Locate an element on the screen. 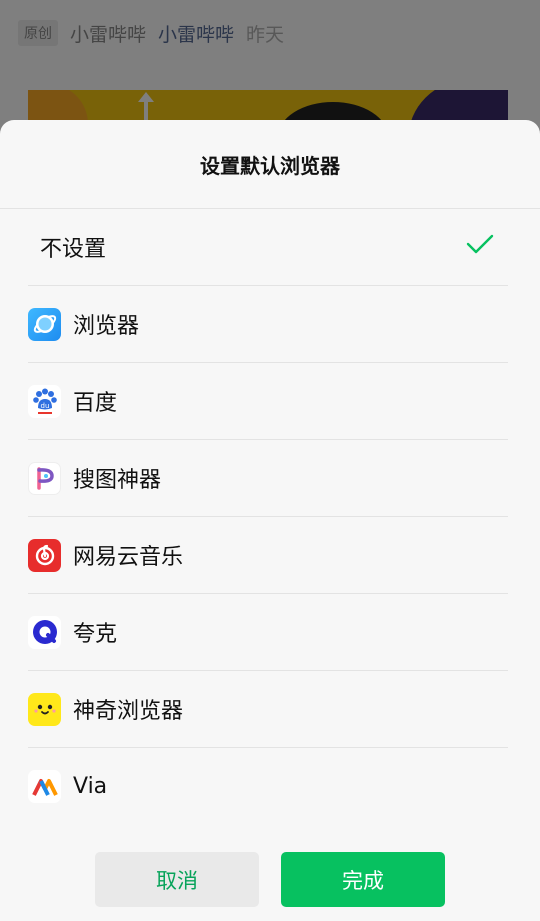  option-label: 百度 is located at coordinates (95, 403).